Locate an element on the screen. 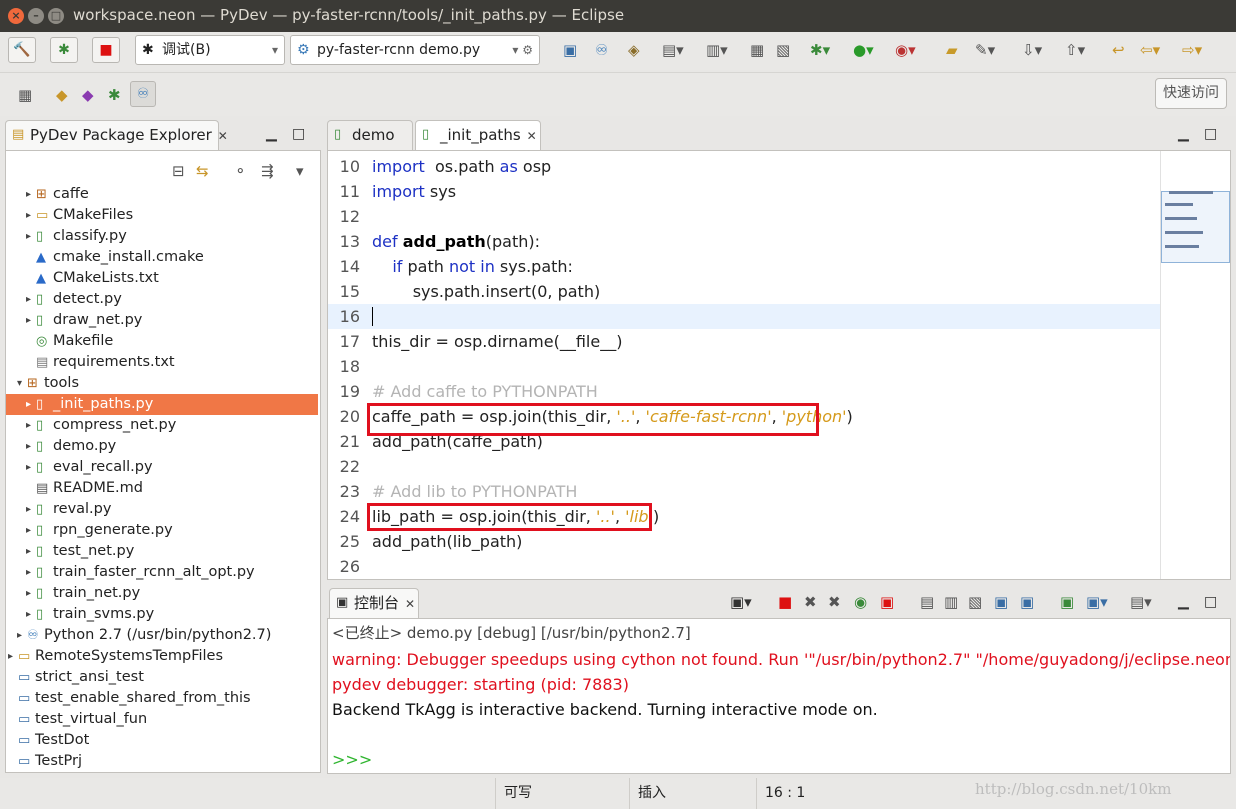 This screenshot has width=1236, height=809. console-icon: ▣ is located at coordinates (570, 50).